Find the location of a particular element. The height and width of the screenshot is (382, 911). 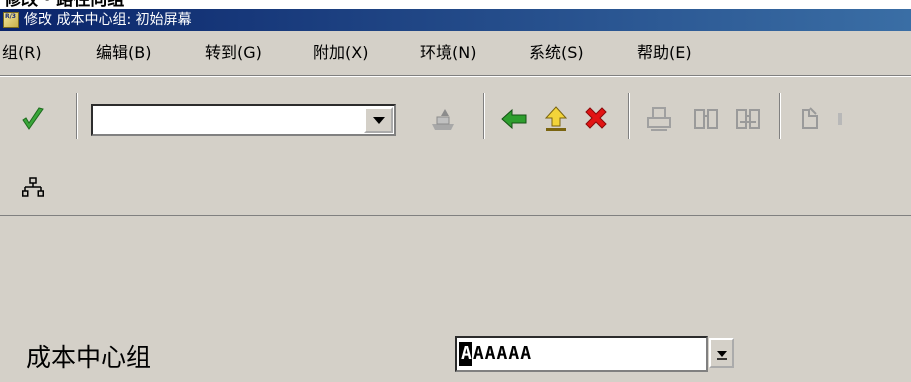

find-icon is located at coordinates (706, 119).